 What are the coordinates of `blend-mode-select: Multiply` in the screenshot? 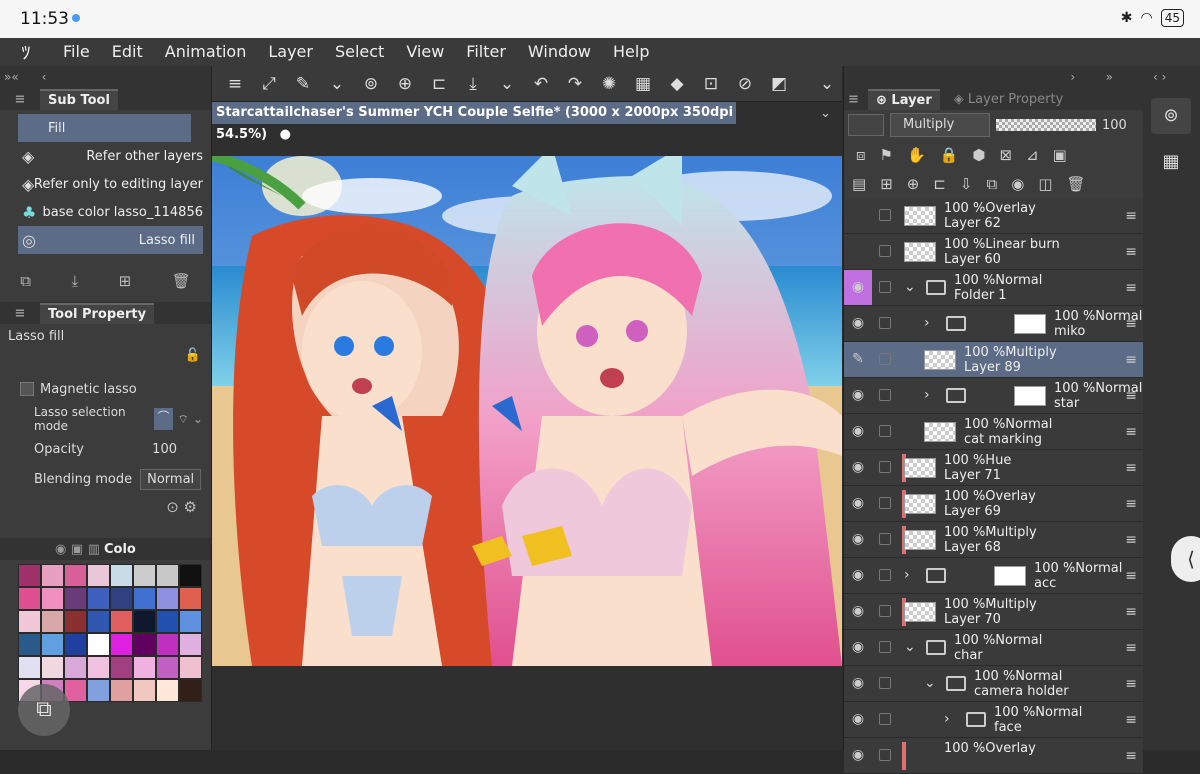 It's located at (940, 125).